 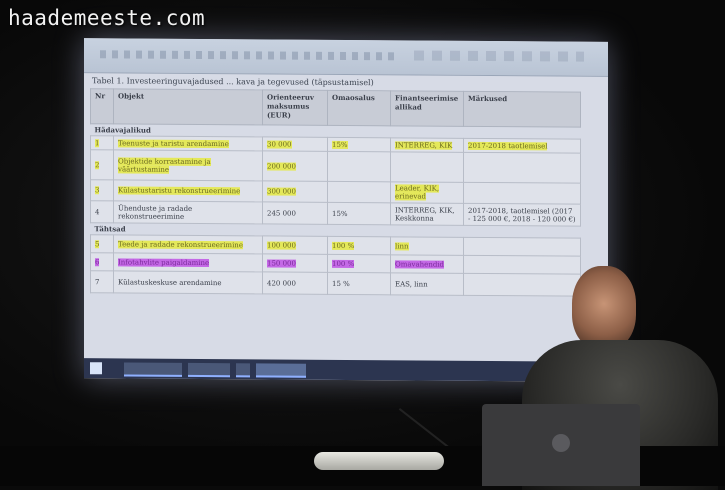 I want to click on cell-nr: 4, so click(x=102, y=211).